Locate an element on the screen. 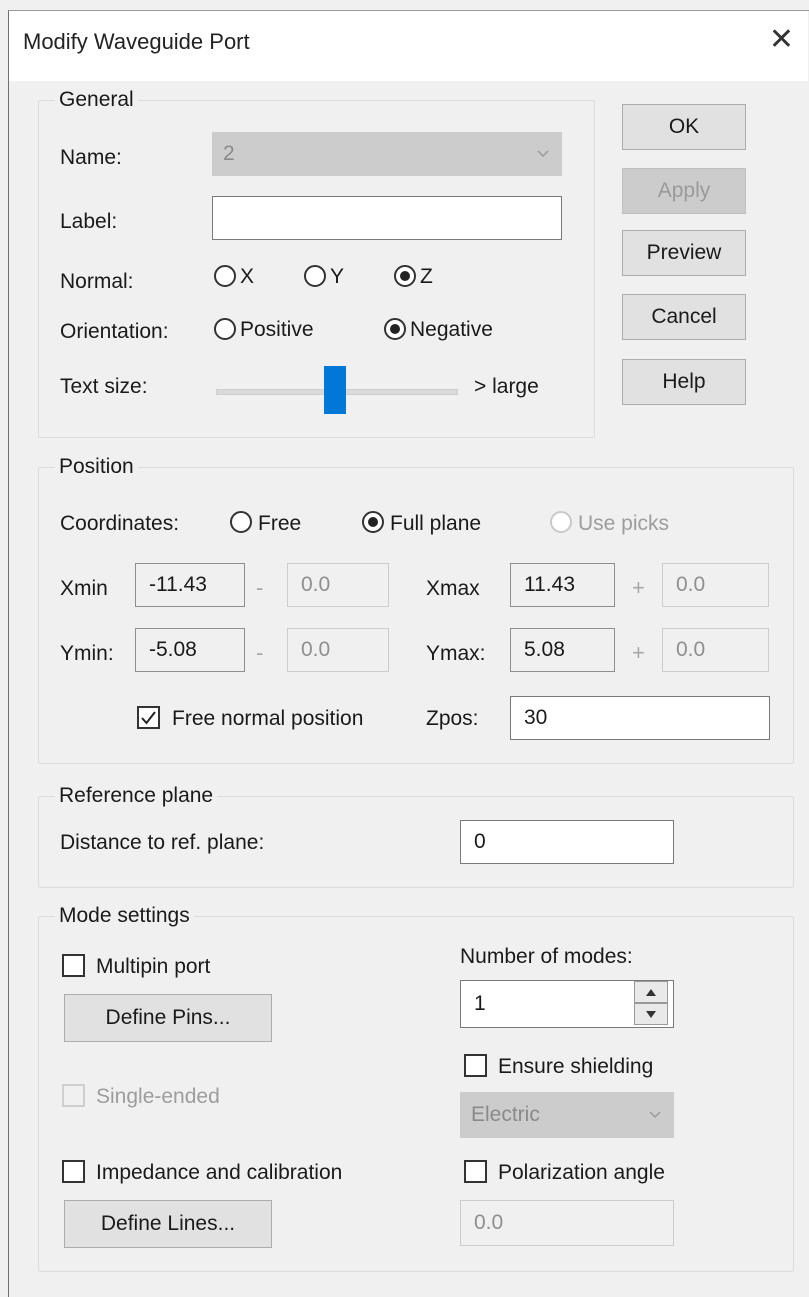 The image size is (809, 1297). normal-y-label: Y is located at coordinates (337, 276).